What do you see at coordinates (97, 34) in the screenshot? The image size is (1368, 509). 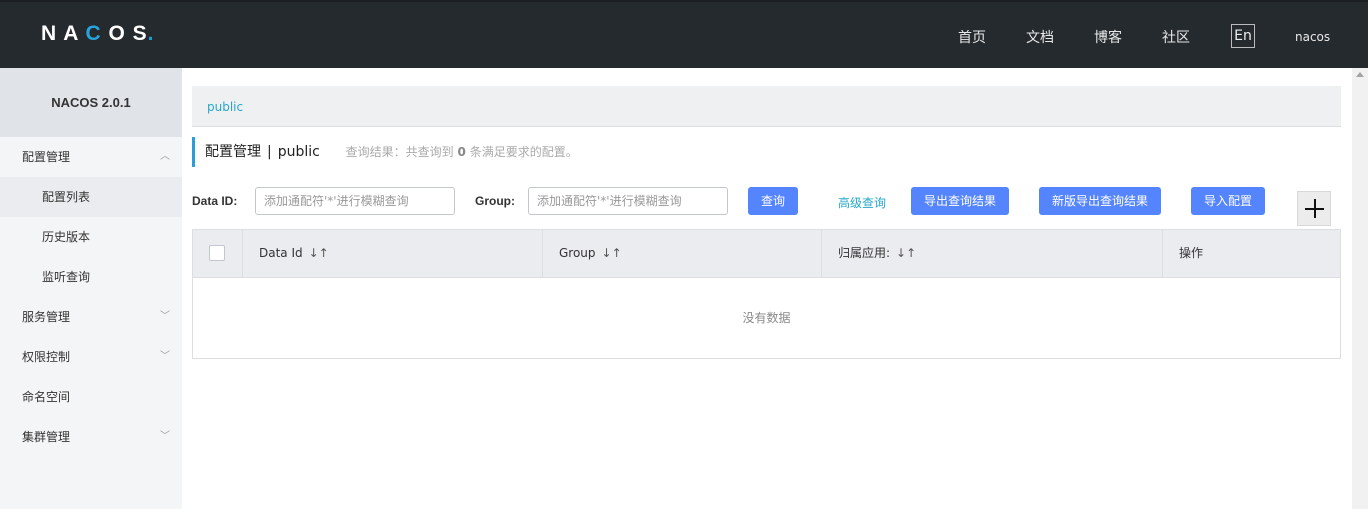 I see `nacos-logo: N A C O S.` at bounding box center [97, 34].